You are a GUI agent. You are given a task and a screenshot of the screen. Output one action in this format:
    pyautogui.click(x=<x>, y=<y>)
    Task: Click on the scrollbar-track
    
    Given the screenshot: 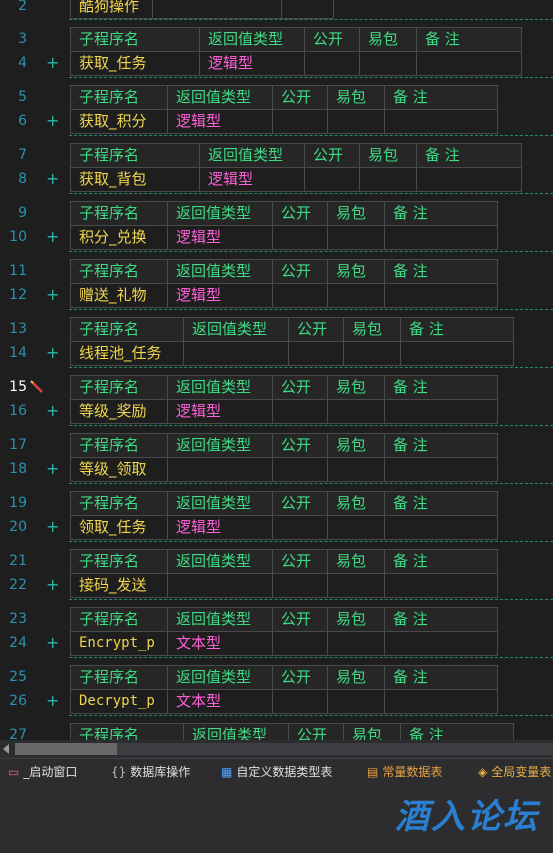 What is the action you would take?
    pyautogui.click(x=335, y=749)
    